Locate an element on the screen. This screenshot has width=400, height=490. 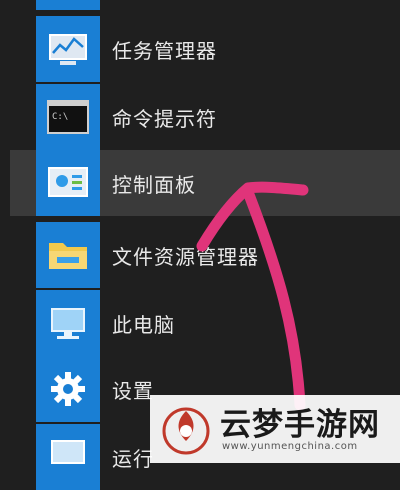
menu-item-file-explorer: 文件资源管理器 is located at coordinates (200, 255).